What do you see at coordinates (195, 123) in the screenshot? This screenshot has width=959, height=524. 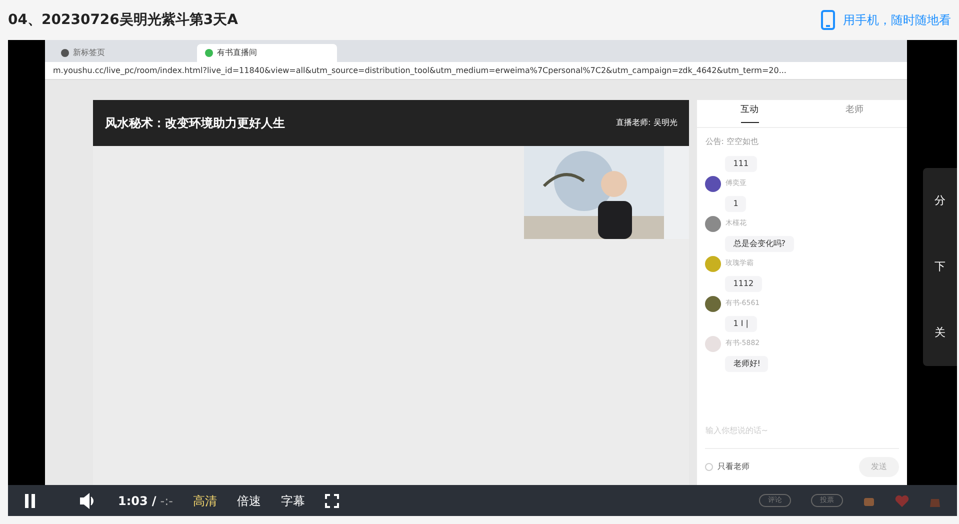 I see `live-title: 风水秘术：改变环境助力更好人生` at bounding box center [195, 123].